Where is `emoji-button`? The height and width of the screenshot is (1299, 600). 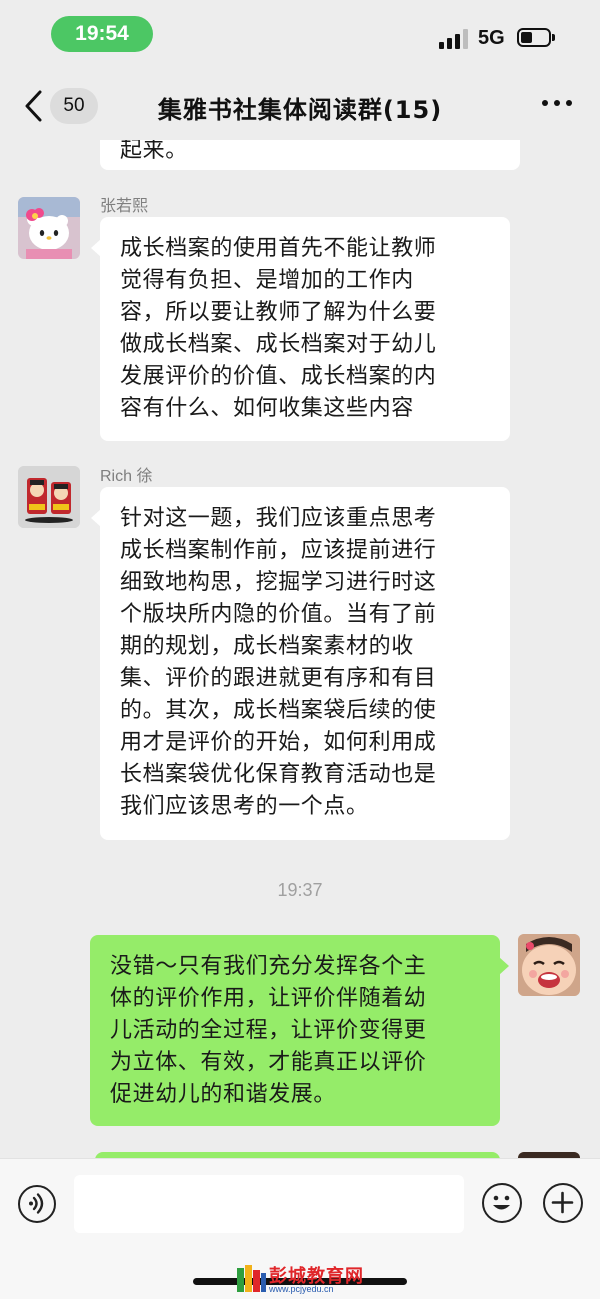
emoji-button is located at coordinates (502, 1203).